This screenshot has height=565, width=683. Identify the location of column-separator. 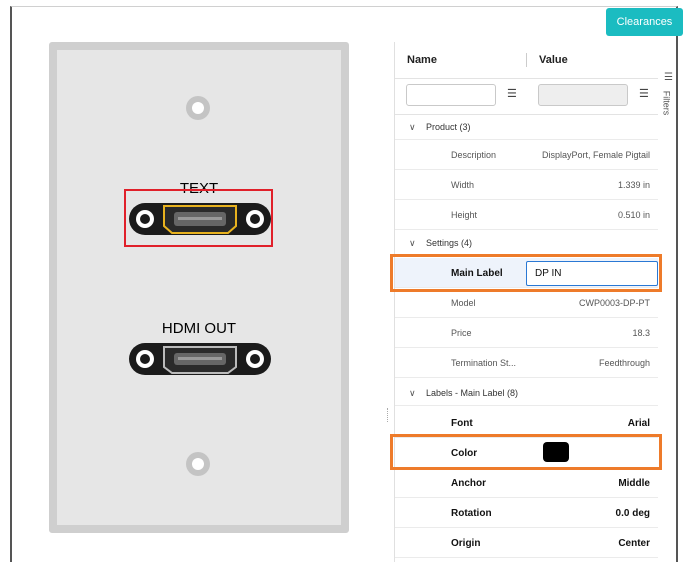
(526, 60).